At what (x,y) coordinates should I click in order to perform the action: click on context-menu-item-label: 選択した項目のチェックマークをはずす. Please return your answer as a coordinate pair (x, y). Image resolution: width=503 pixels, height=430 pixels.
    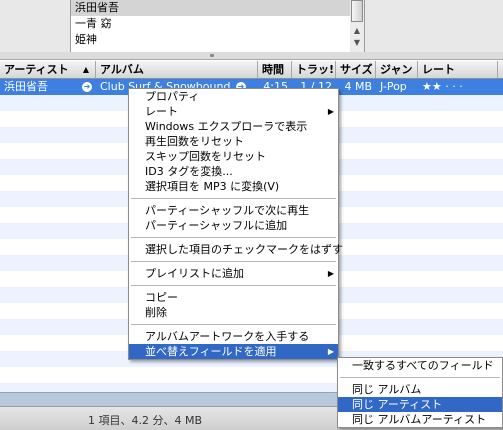
    Looking at the image, I should click on (244, 249).